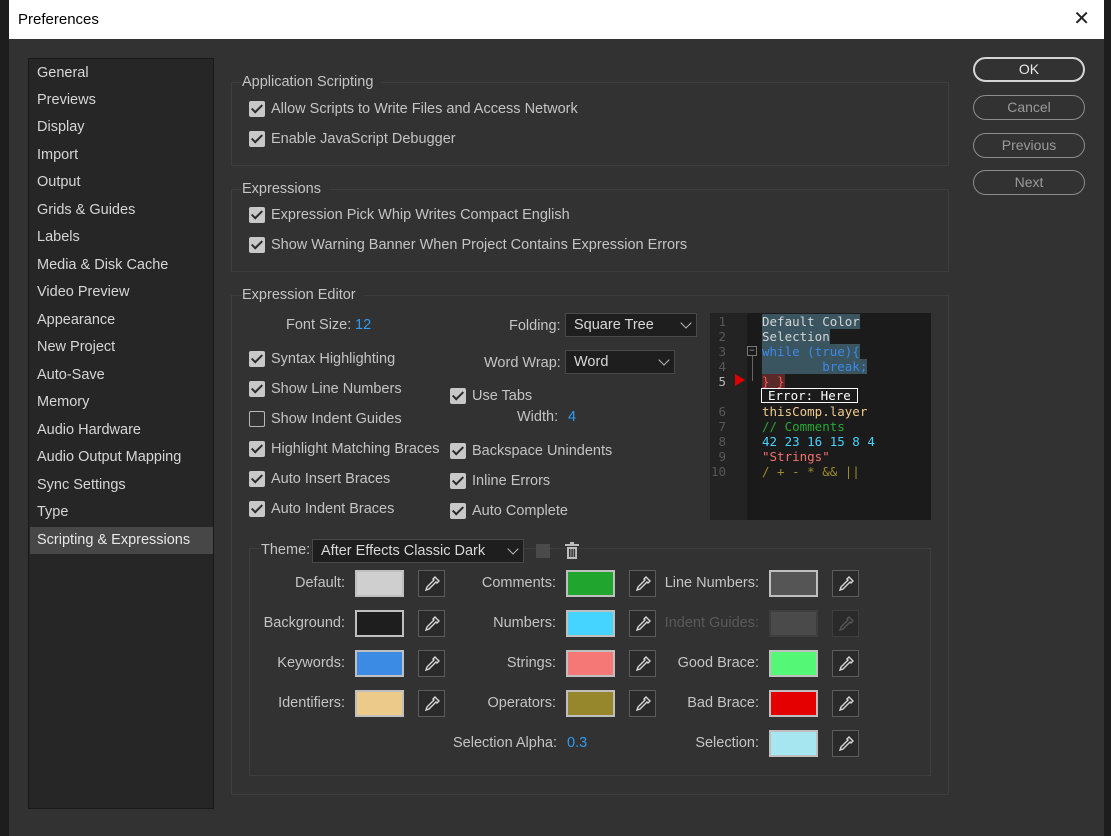 Image resolution: width=1111 pixels, height=836 pixels. I want to click on sidebar-item-memory: Memory, so click(121, 402).